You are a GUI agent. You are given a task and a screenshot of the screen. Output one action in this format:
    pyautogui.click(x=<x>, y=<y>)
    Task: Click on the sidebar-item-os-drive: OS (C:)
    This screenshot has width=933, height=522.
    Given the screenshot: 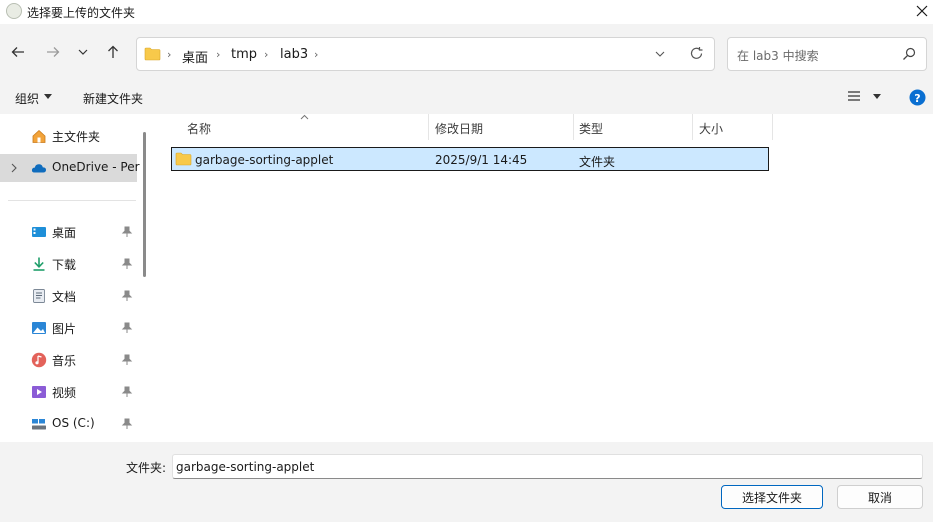 What is the action you would take?
    pyautogui.click(x=70, y=424)
    